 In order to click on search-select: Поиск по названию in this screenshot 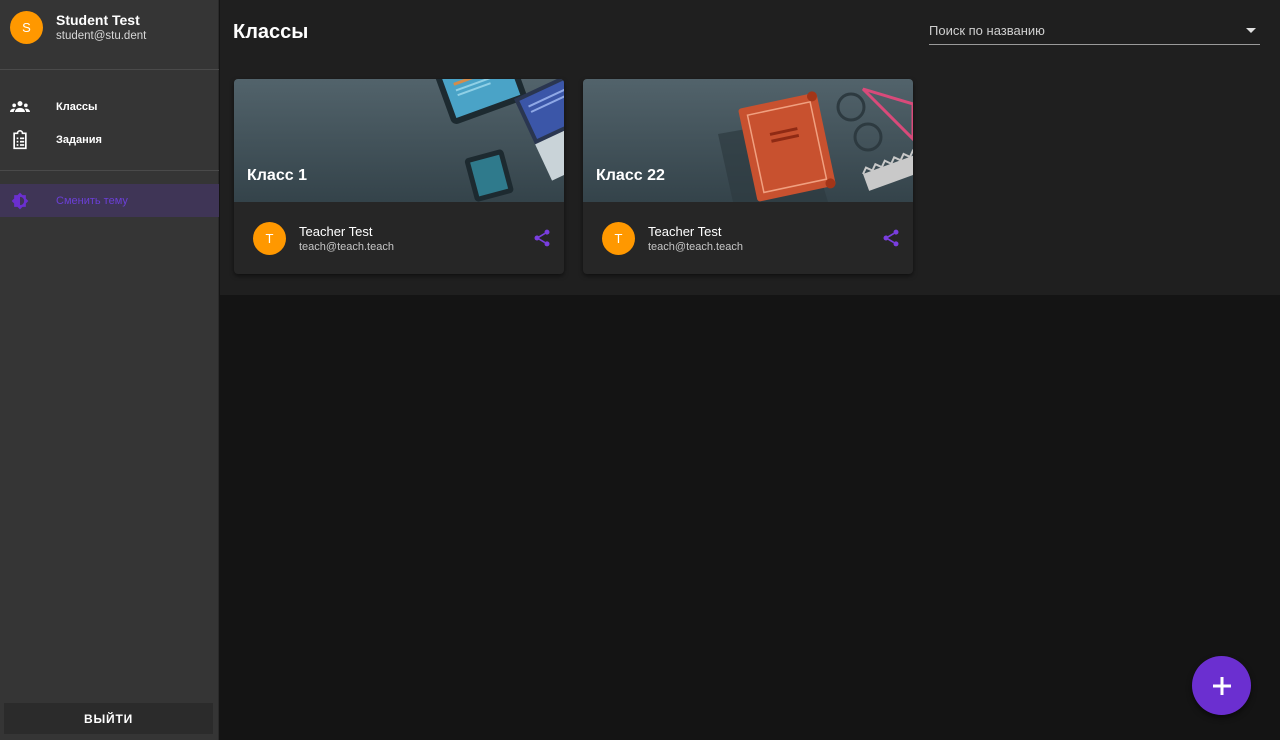, I will do `click(1094, 30)`.